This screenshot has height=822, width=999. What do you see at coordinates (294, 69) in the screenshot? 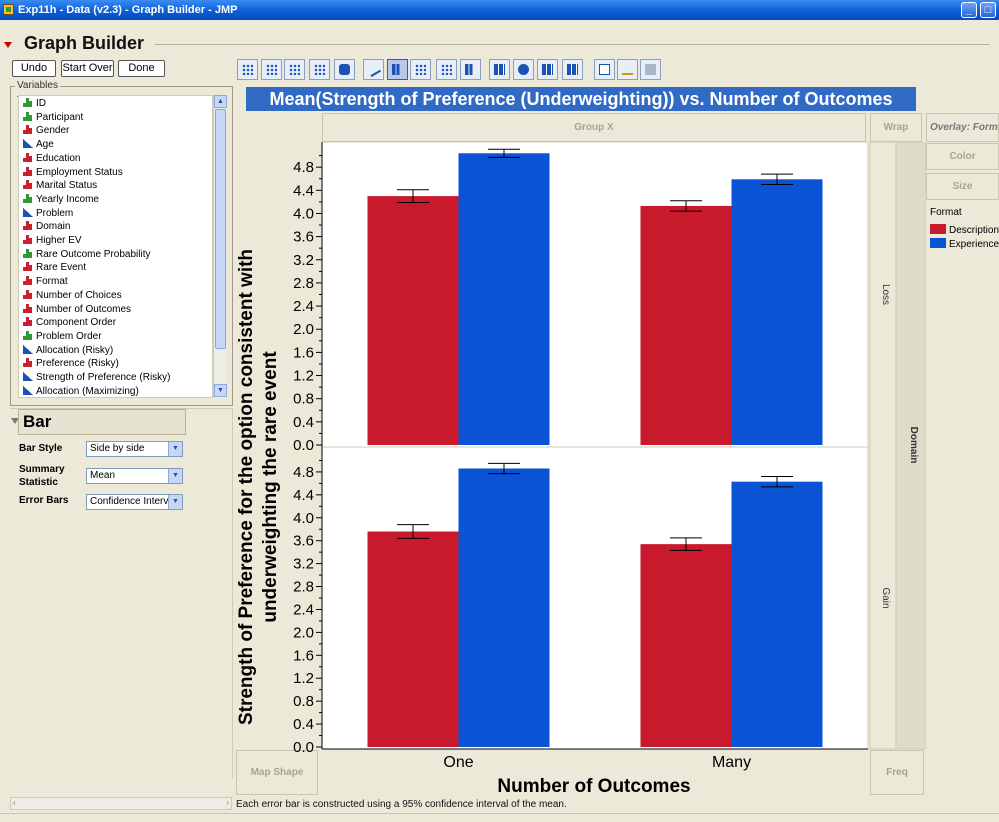
I see `smoother-icon` at bounding box center [294, 69].